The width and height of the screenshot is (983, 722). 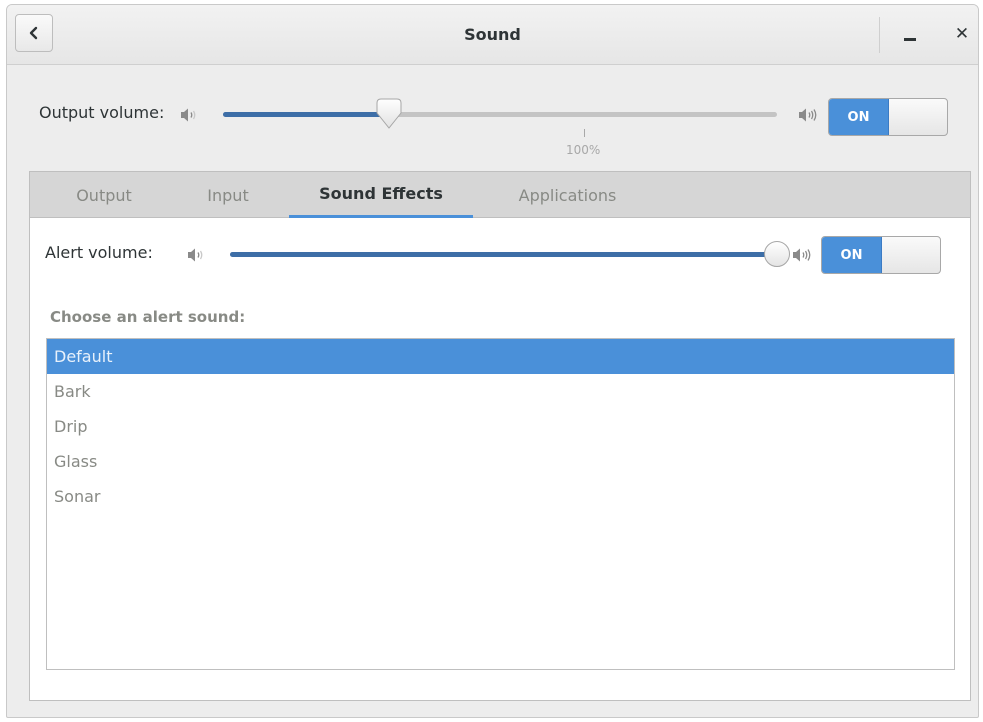 I want to click on list-item: Sonar, so click(x=500, y=496).